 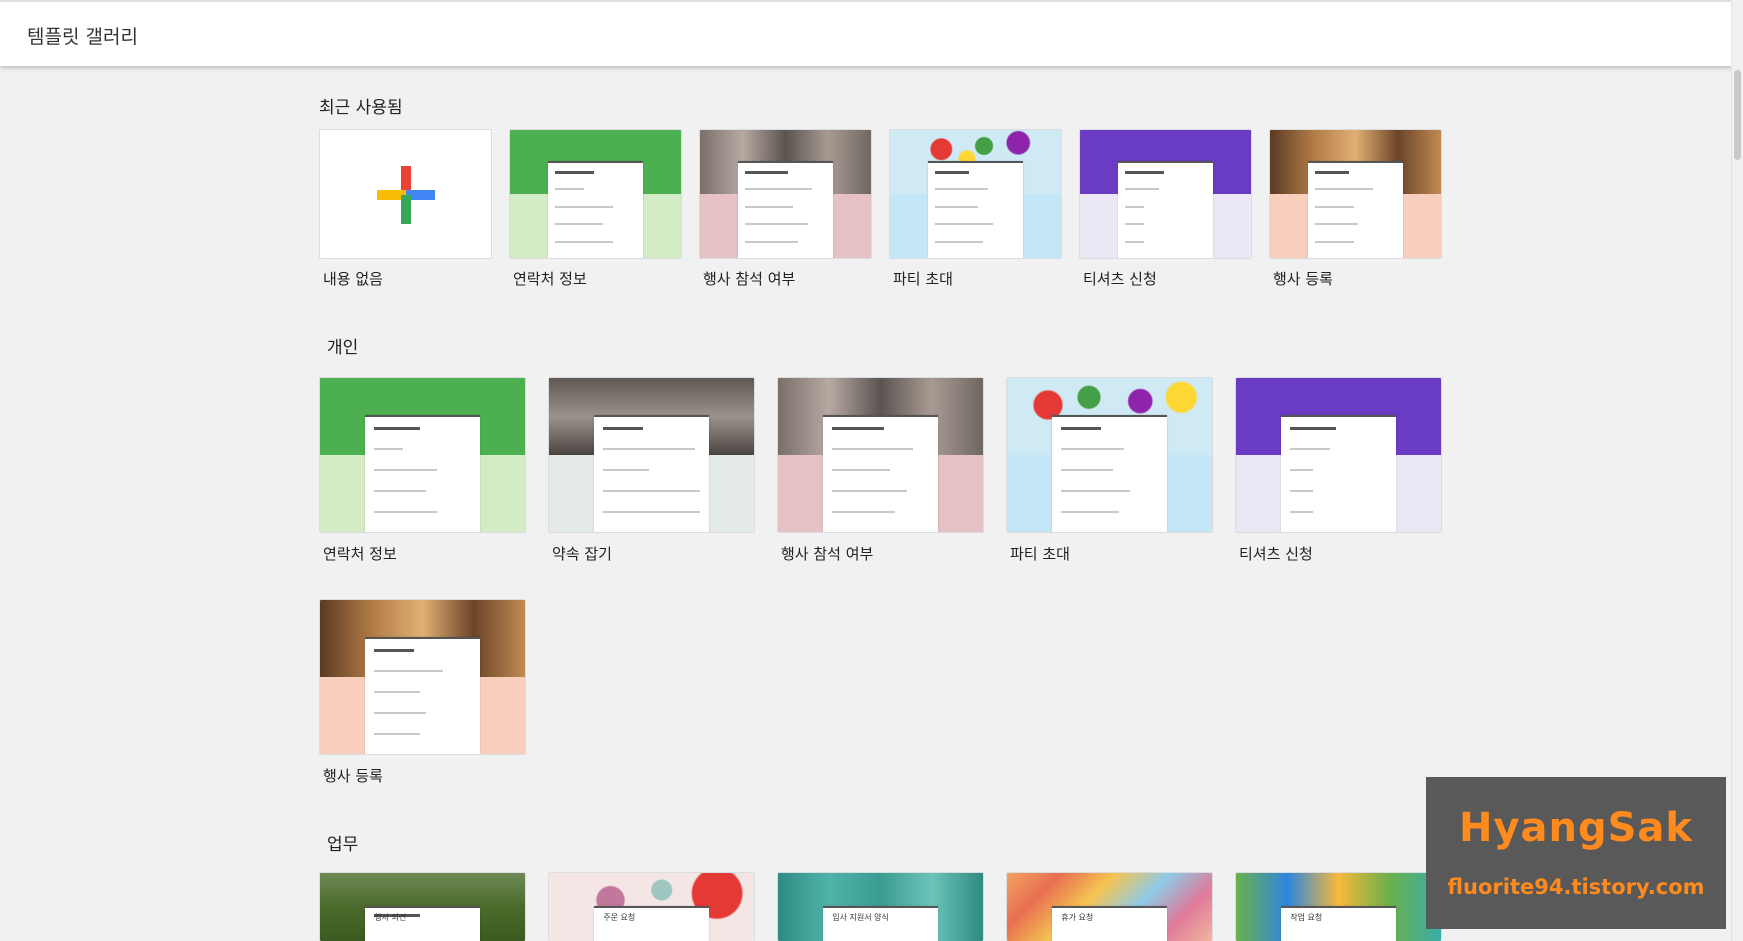 I want to click on page-title: 템플릿 갤러리, so click(x=82, y=37).